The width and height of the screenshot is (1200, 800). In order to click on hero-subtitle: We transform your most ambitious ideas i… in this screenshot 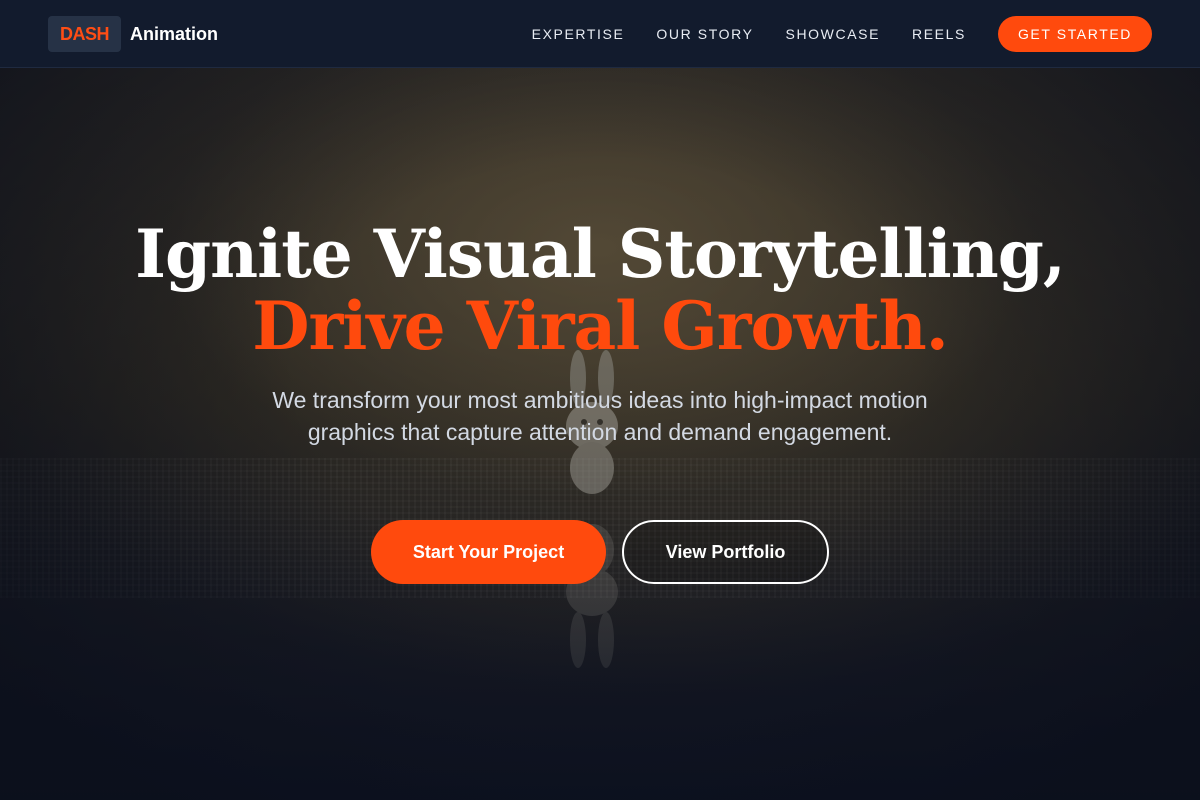, I will do `click(600, 416)`.